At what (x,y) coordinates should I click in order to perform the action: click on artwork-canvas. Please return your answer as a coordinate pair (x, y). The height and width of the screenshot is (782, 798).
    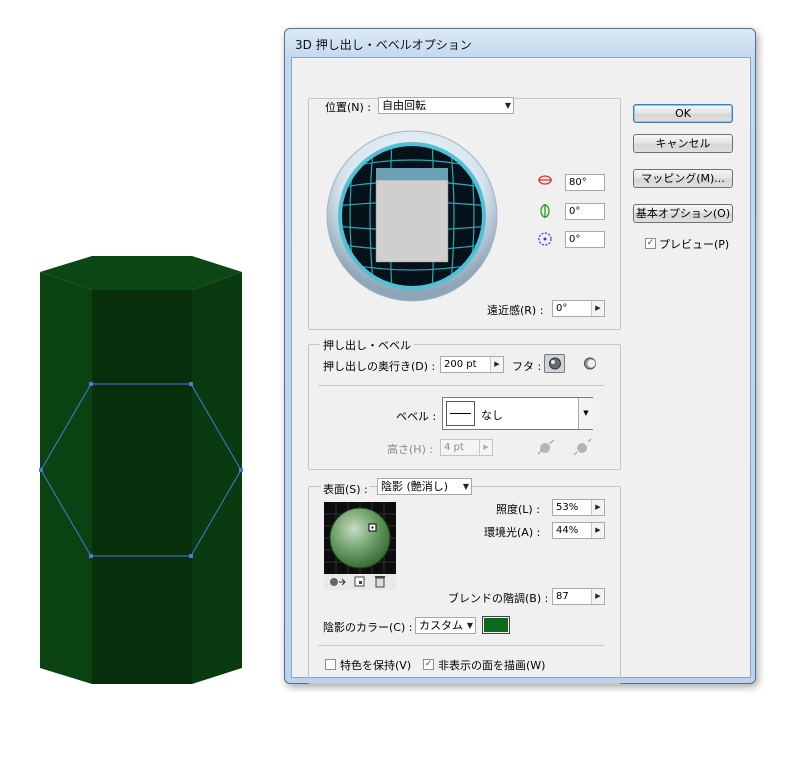
    Looking at the image, I should click on (141, 470).